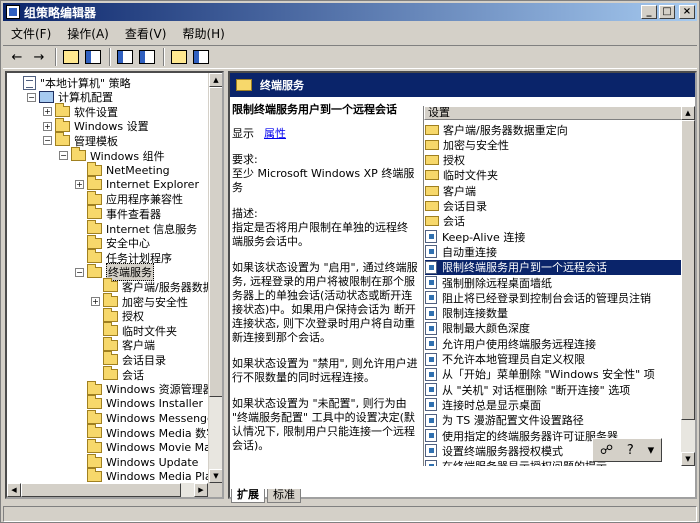 Image resolution: width=700 pixels, height=523 pixels. What do you see at coordinates (536, 390) in the screenshot?
I see `list-item-label: 从 "关机" 对话框删除 "断开连接" 选项` at bounding box center [536, 390].